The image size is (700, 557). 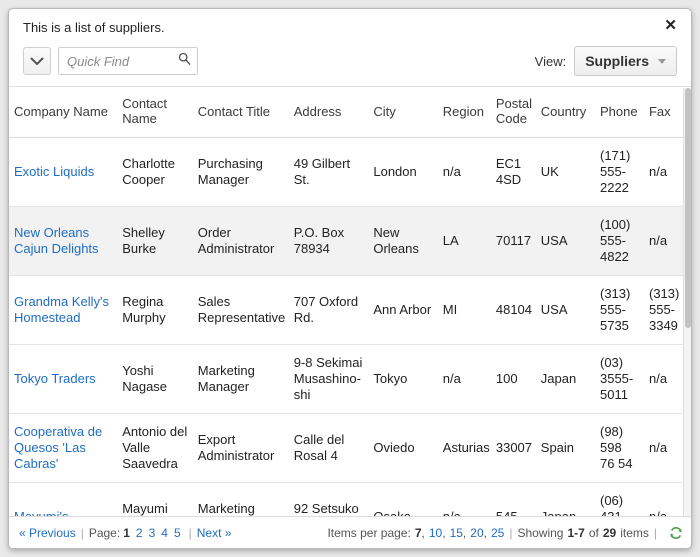 What do you see at coordinates (456, 533) in the screenshot?
I see `items-per-page-15: 15` at bounding box center [456, 533].